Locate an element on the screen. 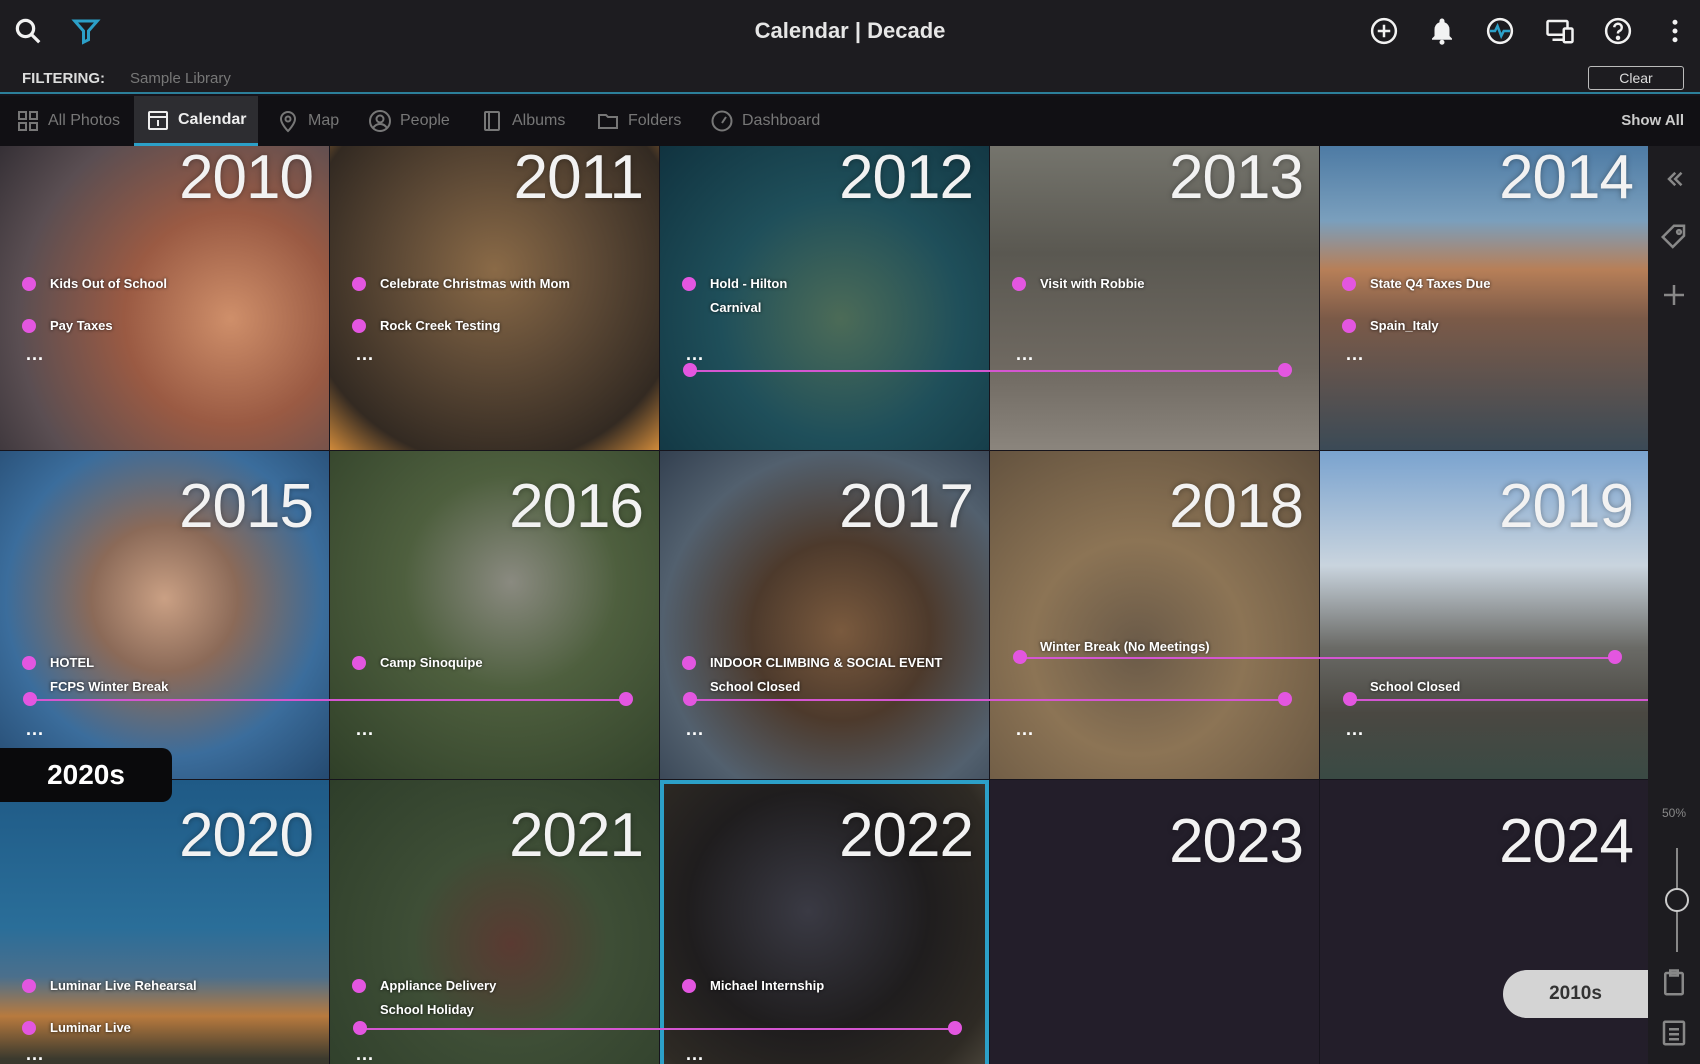 The image size is (1700, 1064). year-label: 2016 is located at coordinates (576, 506).